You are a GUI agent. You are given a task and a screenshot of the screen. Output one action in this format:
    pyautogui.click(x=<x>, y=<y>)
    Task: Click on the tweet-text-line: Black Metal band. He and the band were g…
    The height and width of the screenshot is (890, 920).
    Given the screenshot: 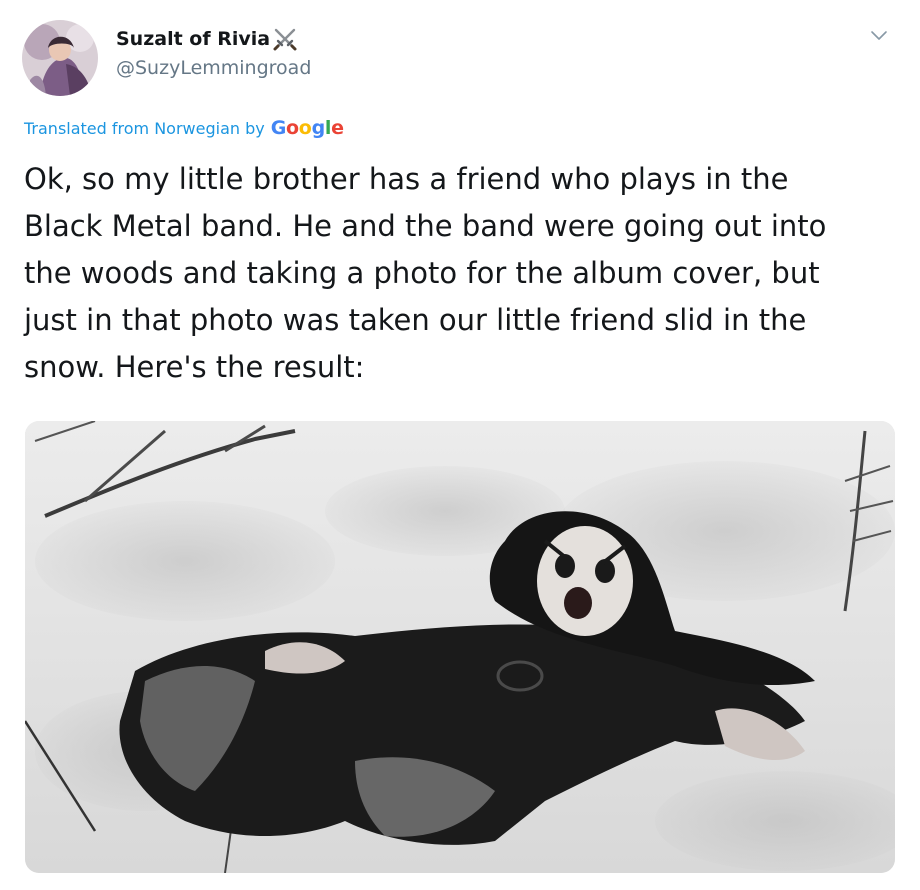 What is the action you would take?
    pyautogui.click(x=425, y=226)
    